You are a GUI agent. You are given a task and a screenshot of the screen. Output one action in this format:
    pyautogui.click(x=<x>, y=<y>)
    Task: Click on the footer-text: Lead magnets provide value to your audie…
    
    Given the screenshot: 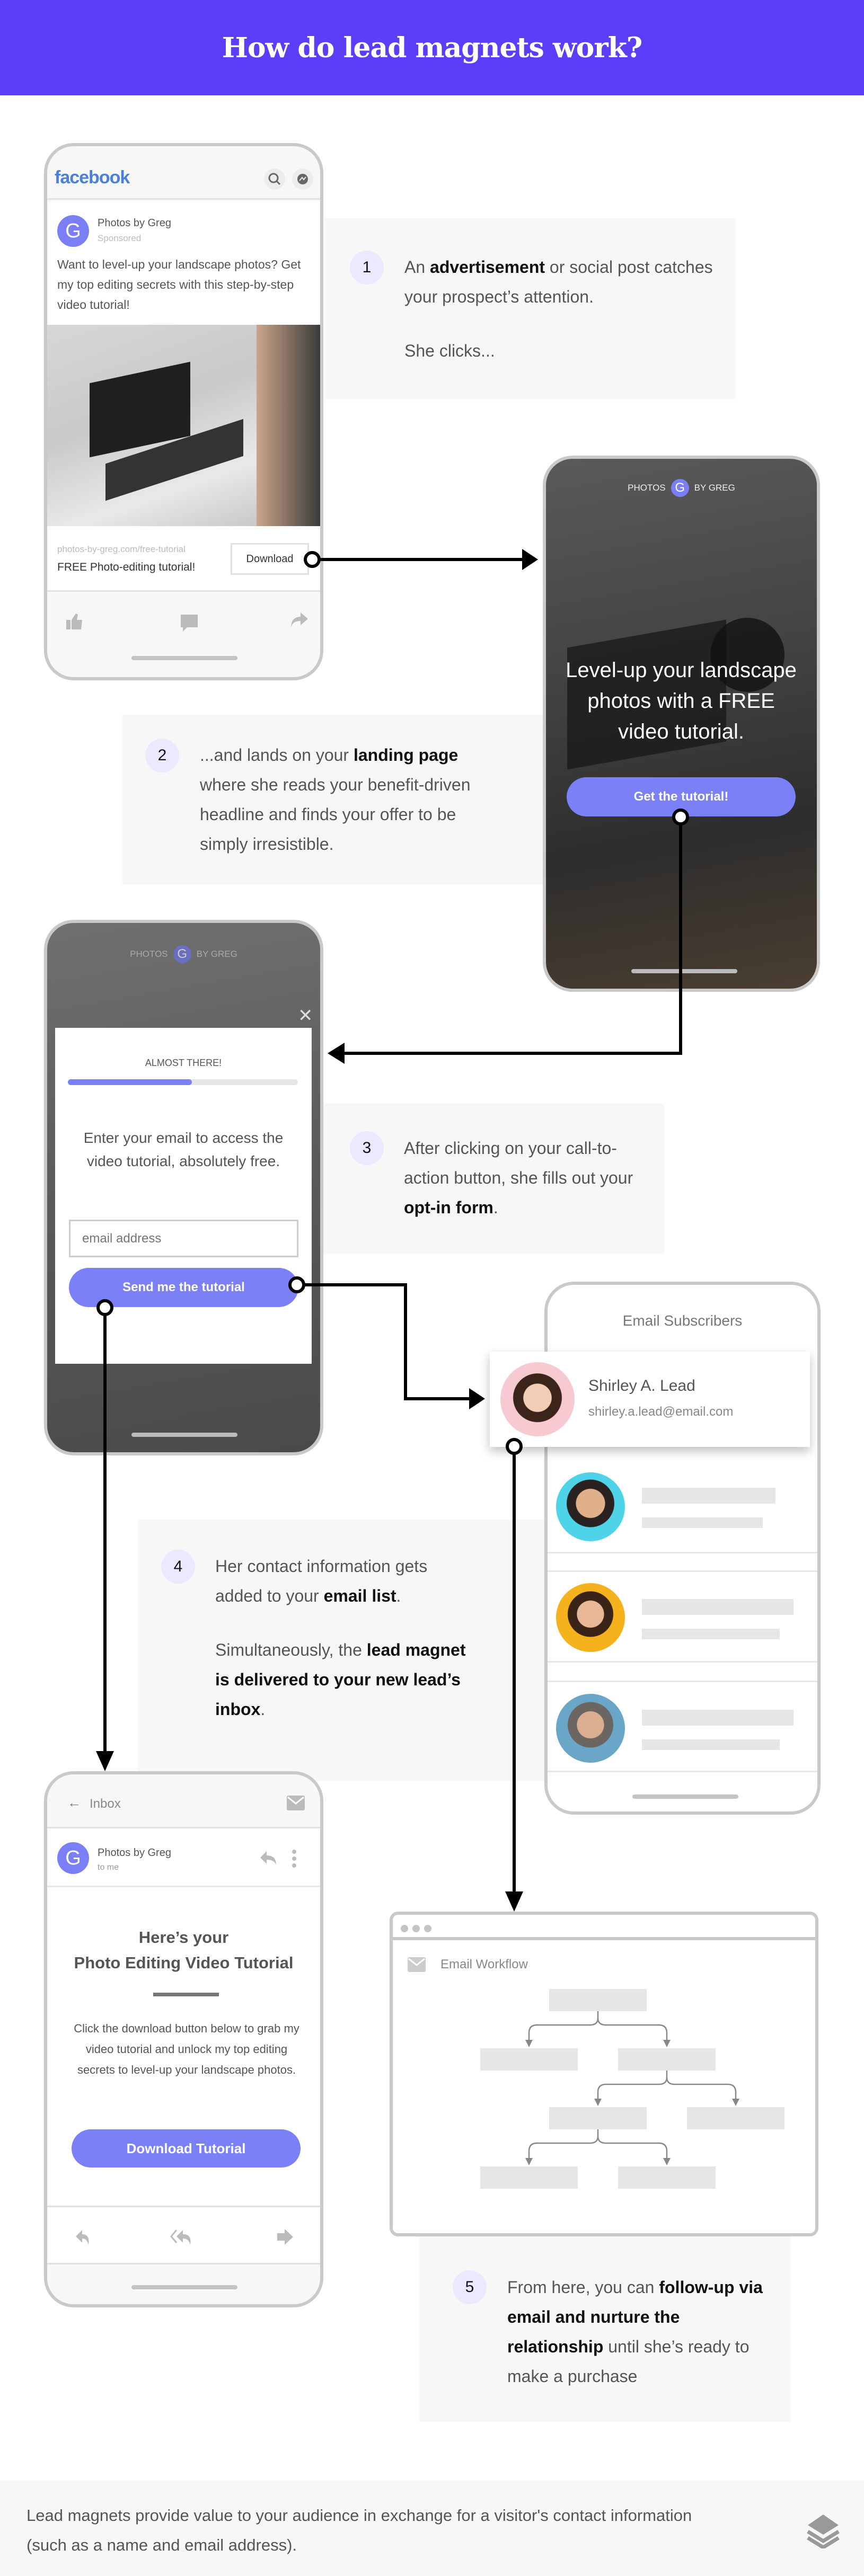 What is the action you would take?
    pyautogui.click(x=360, y=2530)
    